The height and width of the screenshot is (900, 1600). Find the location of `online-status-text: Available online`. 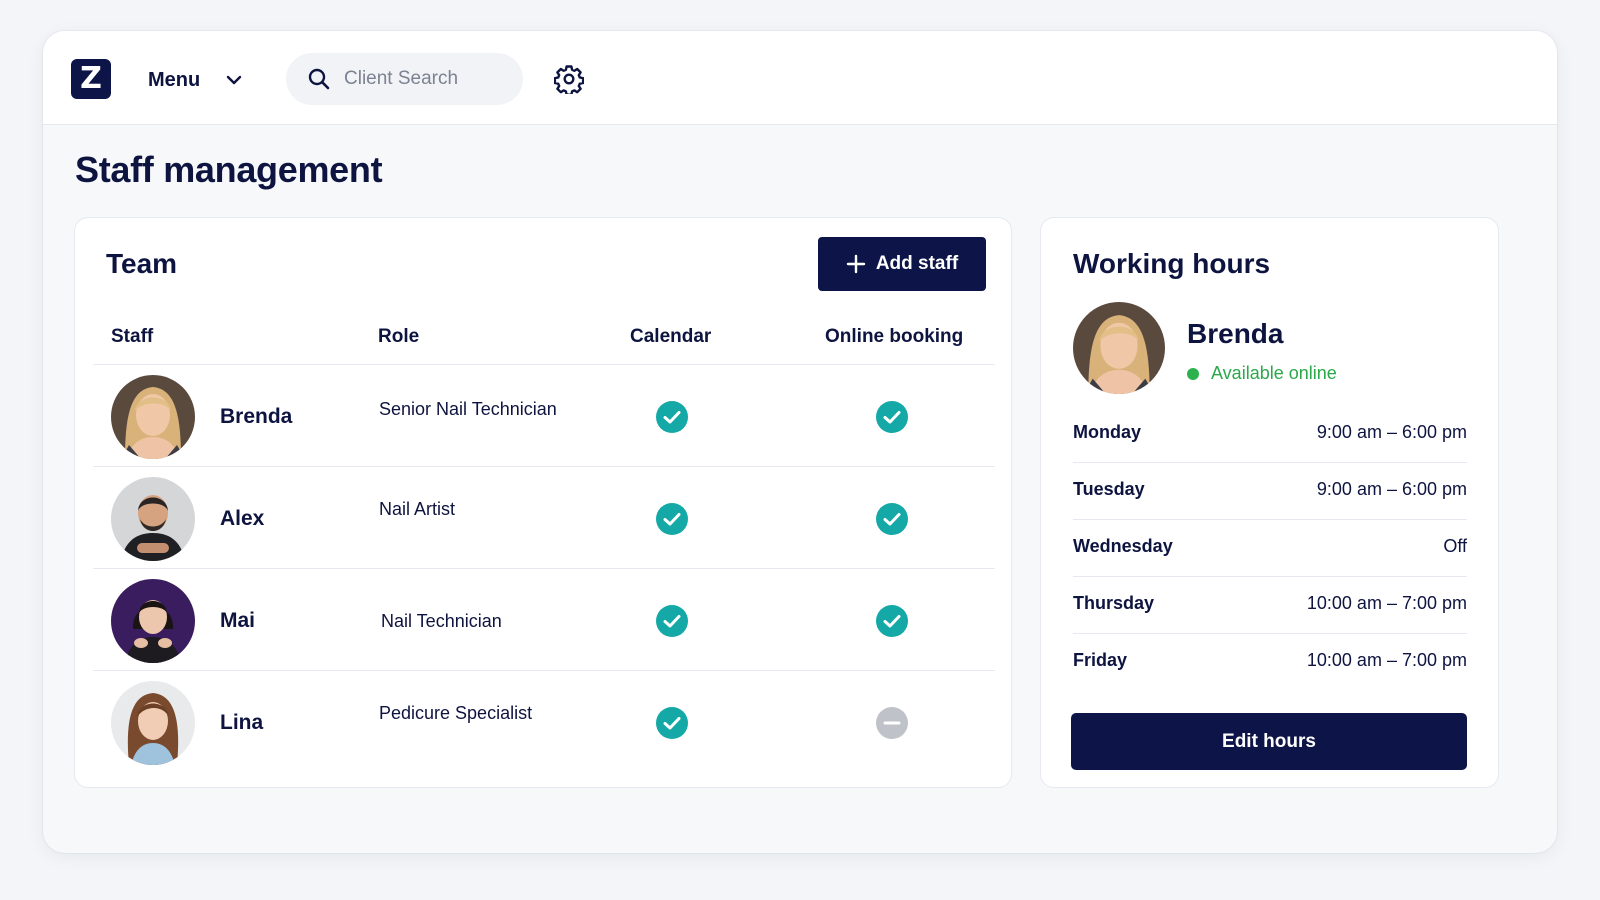

online-status-text: Available online is located at coordinates (1274, 373).